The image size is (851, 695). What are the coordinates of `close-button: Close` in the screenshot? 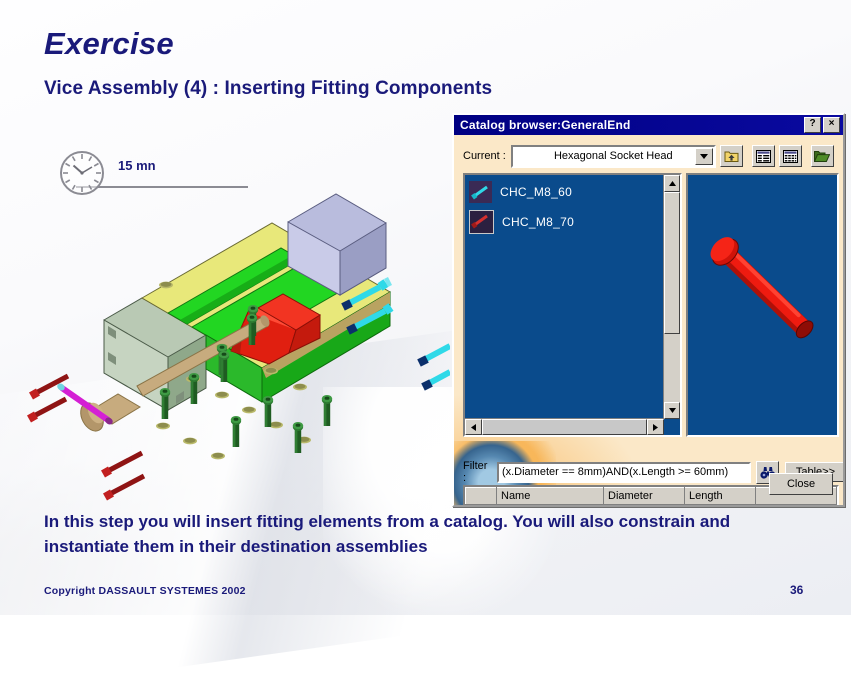 It's located at (801, 484).